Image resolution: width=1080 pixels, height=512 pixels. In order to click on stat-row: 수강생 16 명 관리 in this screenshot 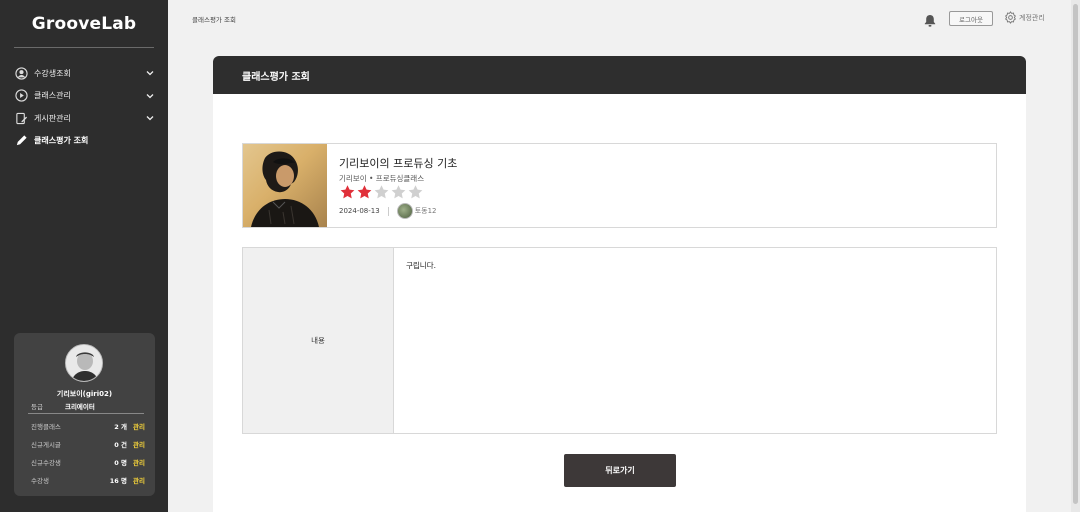, I will do `click(88, 480)`.